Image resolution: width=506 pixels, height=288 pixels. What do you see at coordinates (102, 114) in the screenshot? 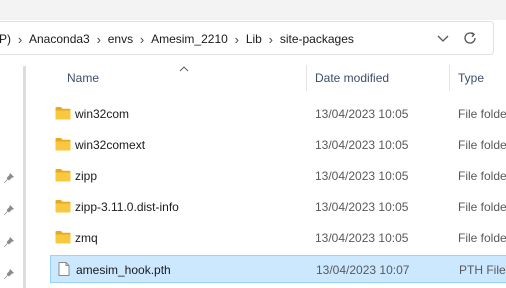
I see `file-name: win32com` at bounding box center [102, 114].